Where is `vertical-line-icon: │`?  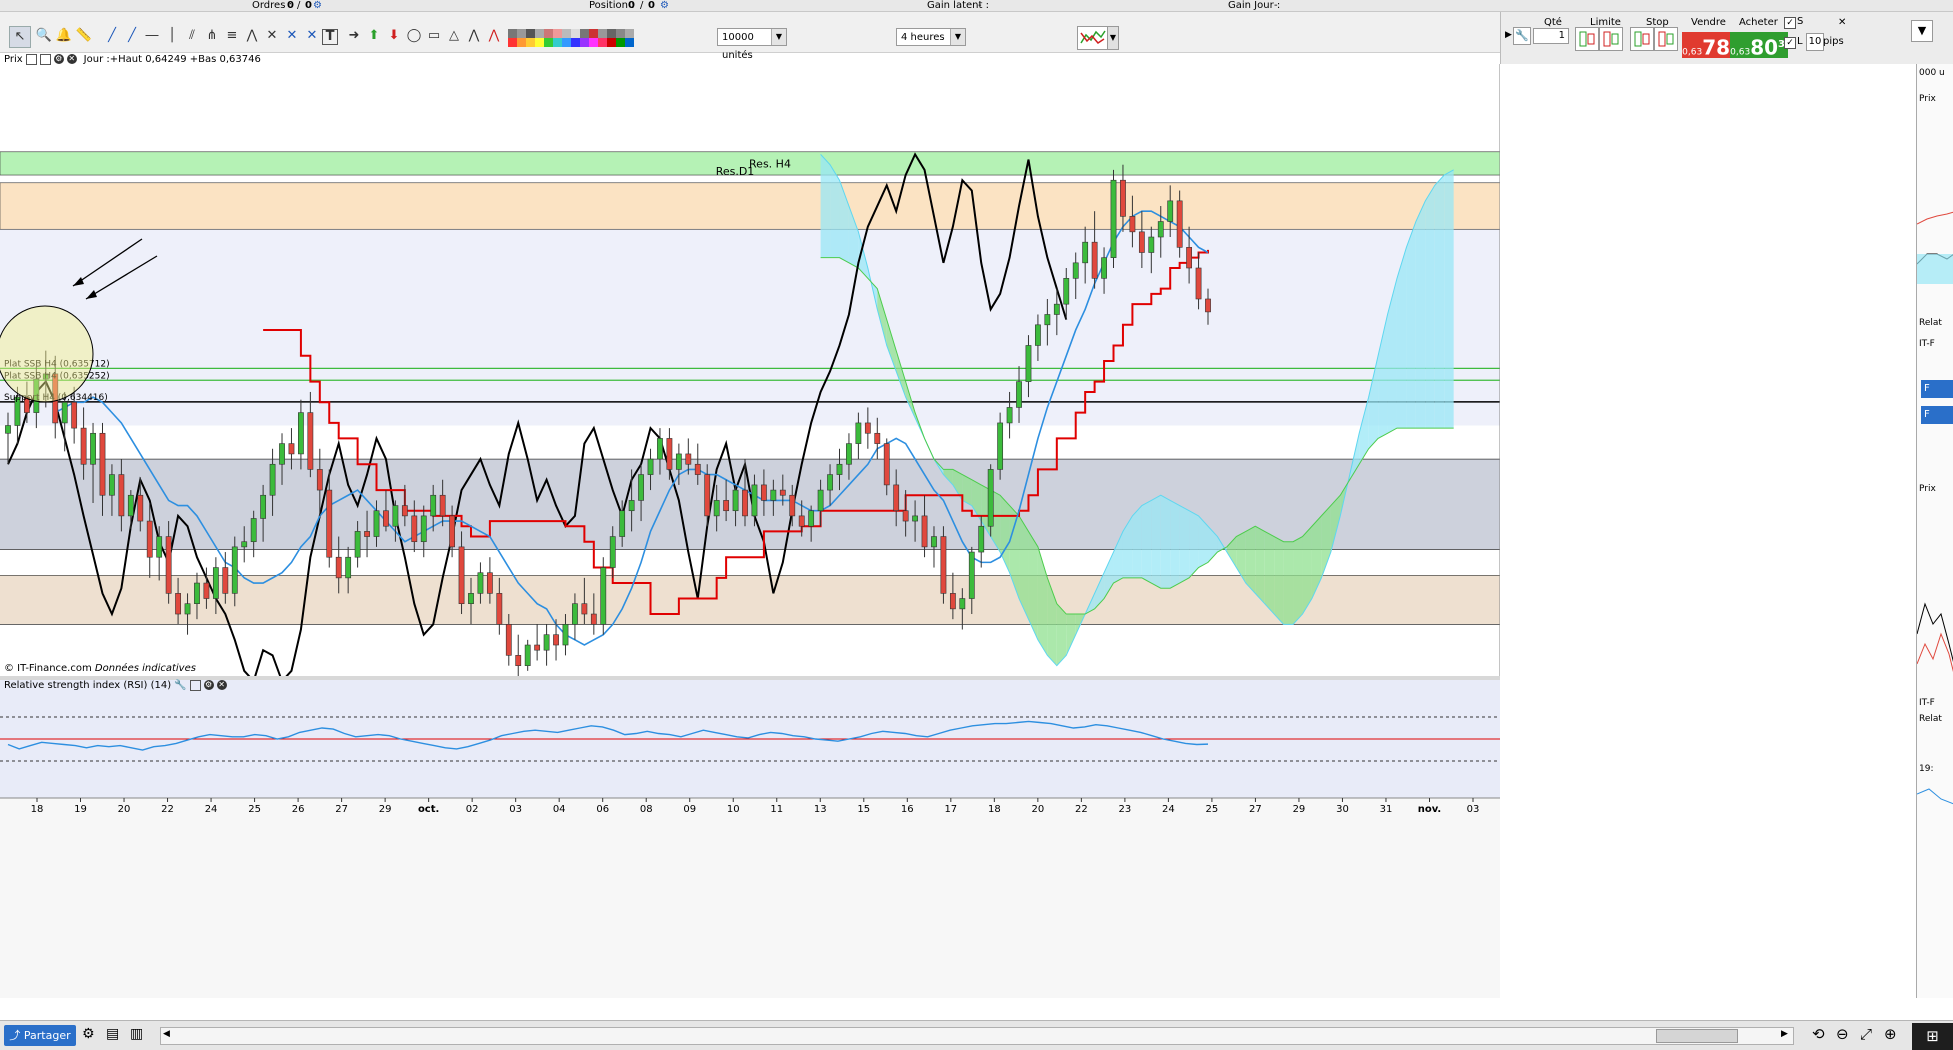
vertical-line-icon: │ is located at coordinates (172, 36).